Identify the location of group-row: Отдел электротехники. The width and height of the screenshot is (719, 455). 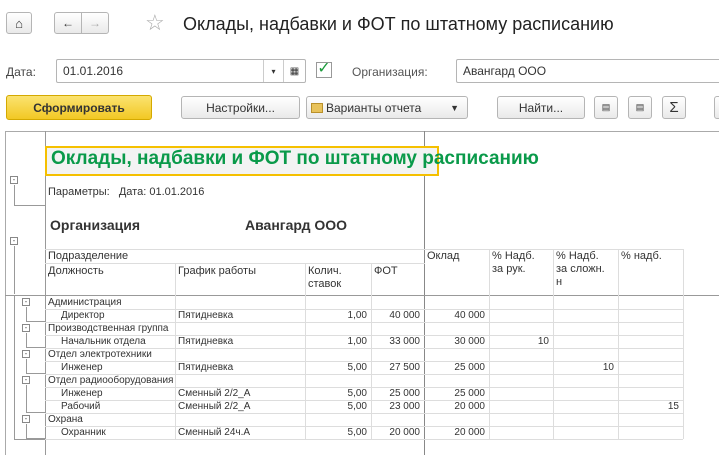
(100, 354).